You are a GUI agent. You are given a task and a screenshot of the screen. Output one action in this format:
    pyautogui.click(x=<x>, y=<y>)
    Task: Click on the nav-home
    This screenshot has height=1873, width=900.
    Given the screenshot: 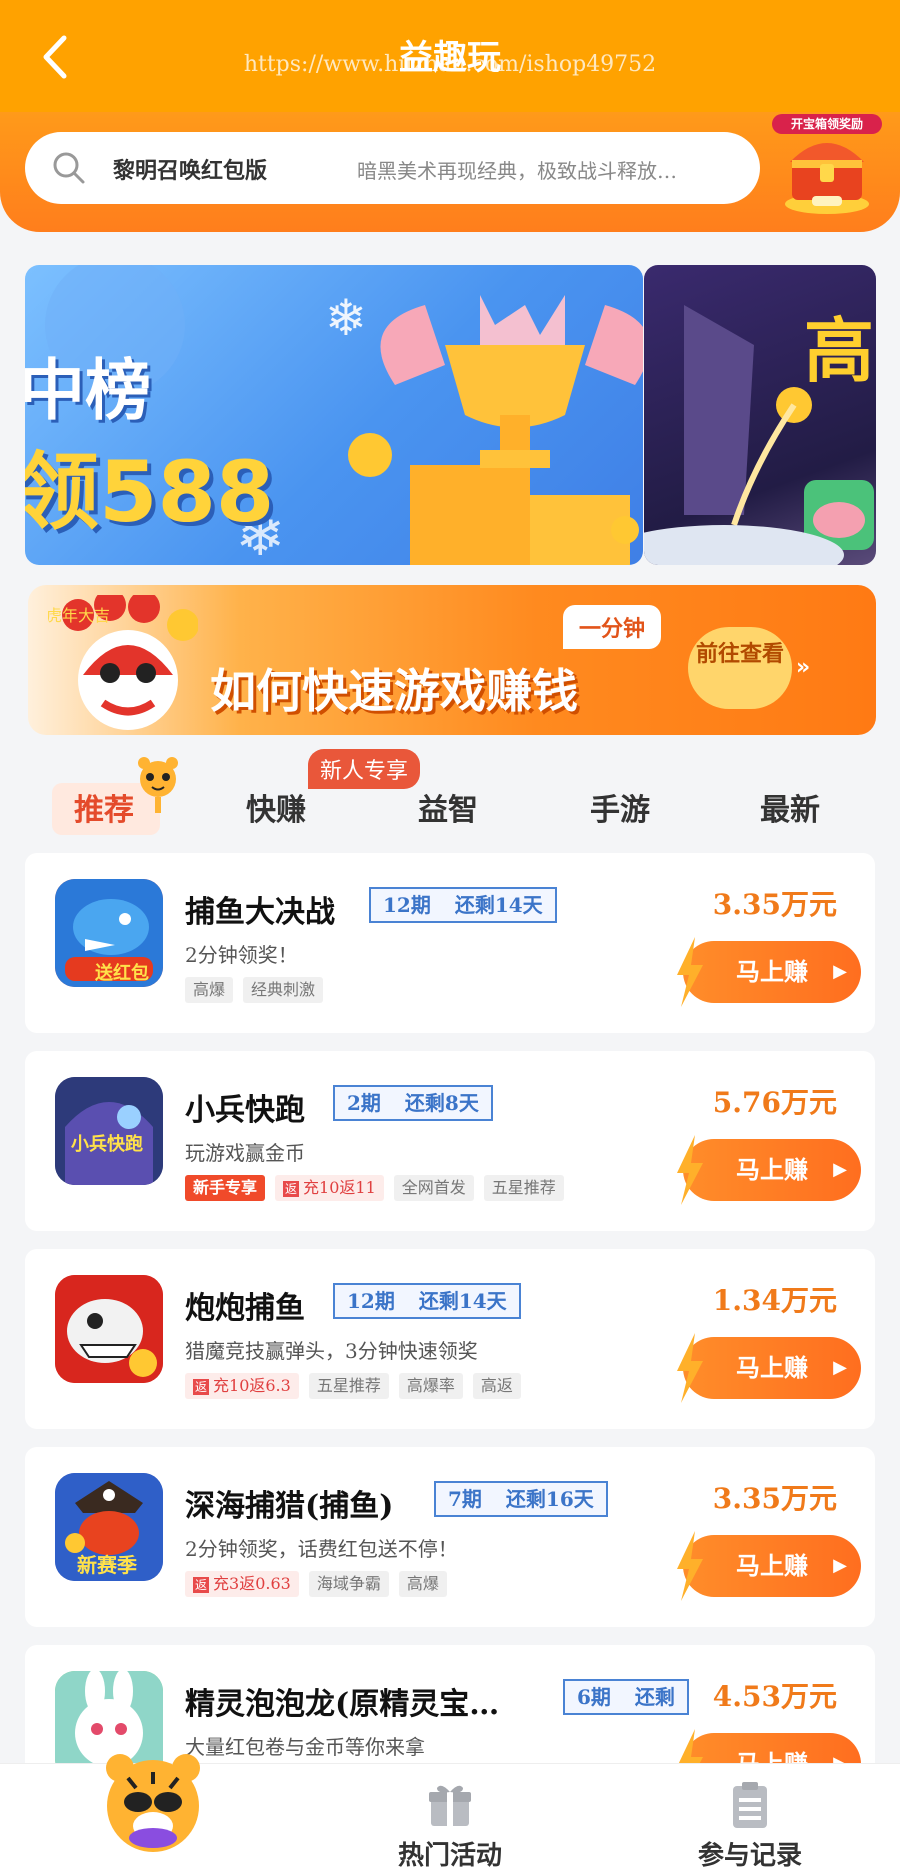 What is the action you would take?
    pyautogui.click(x=150, y=1813)
    